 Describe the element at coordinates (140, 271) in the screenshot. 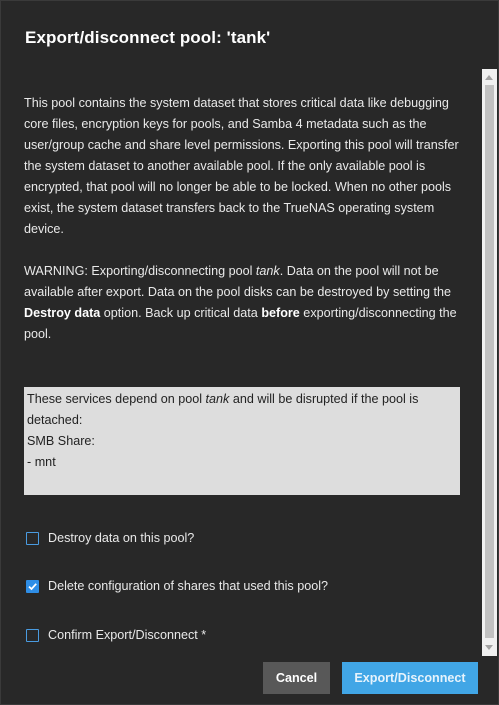

I see `warning-prefix: WARNING: Exporting/disconnecting pool` at that location.